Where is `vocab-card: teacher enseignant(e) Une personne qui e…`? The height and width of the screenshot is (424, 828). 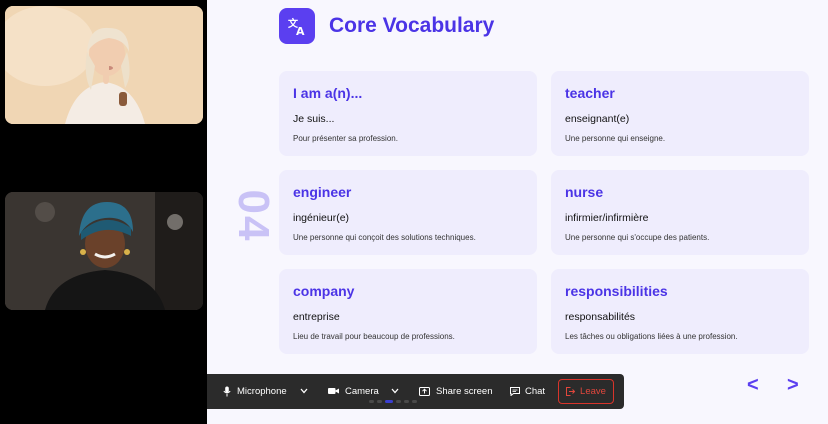
vocab-card: teacher enseignant(e) Une personne qui e… is located at coordinates (680, 113).